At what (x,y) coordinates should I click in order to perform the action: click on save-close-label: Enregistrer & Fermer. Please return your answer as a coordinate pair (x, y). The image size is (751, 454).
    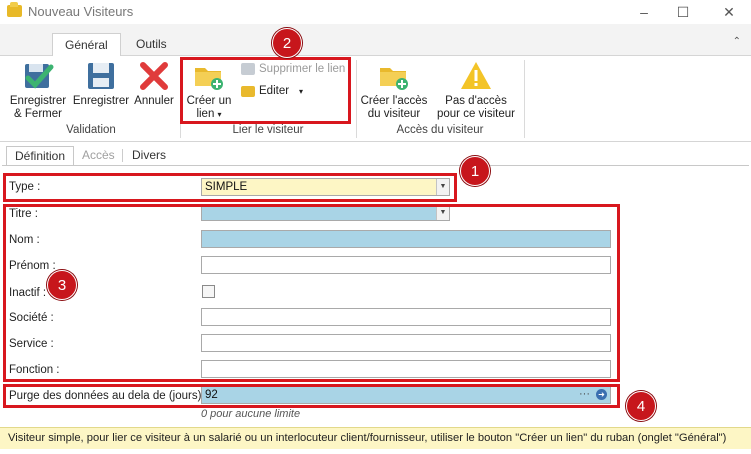
    Looking at the image, I should click on (38, 107).